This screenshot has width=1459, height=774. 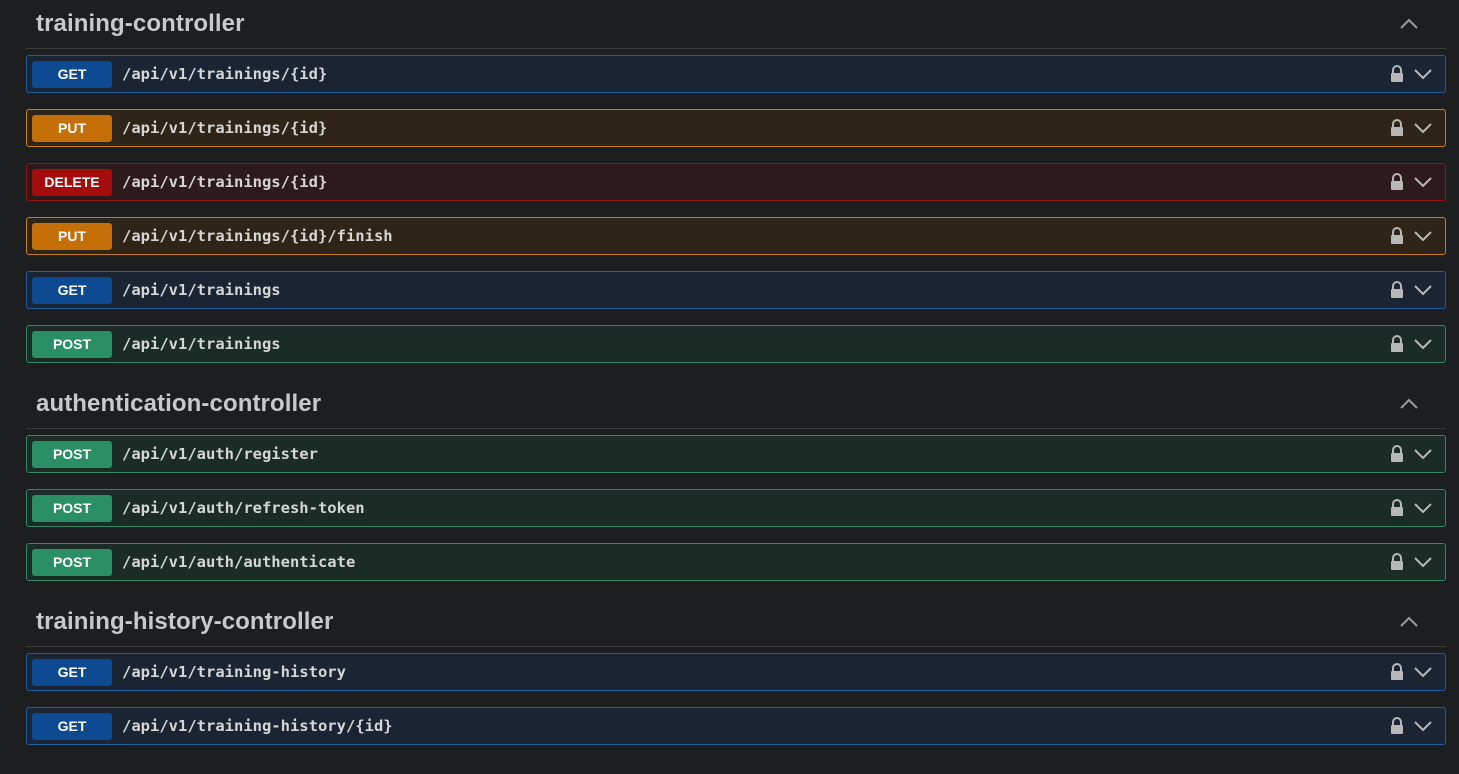 I want to click on section-header: training-history-controller, so click(x=736, y=622).